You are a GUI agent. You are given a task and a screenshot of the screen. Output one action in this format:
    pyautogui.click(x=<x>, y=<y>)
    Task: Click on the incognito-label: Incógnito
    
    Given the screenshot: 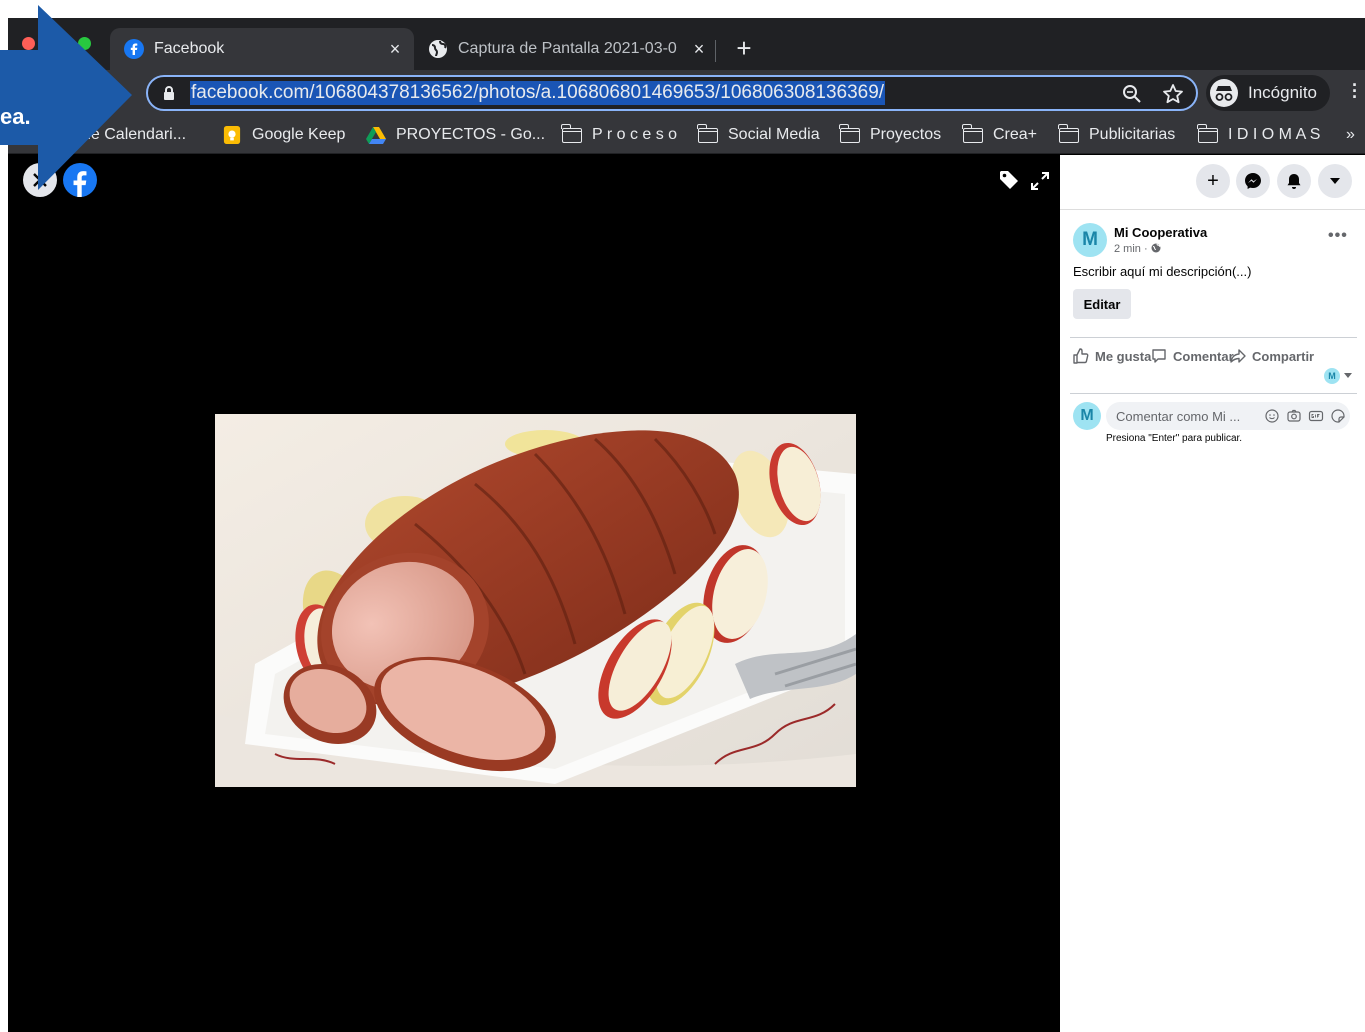 What is the action you would take?
    pyautogui.click(x=1282, y=92)
    